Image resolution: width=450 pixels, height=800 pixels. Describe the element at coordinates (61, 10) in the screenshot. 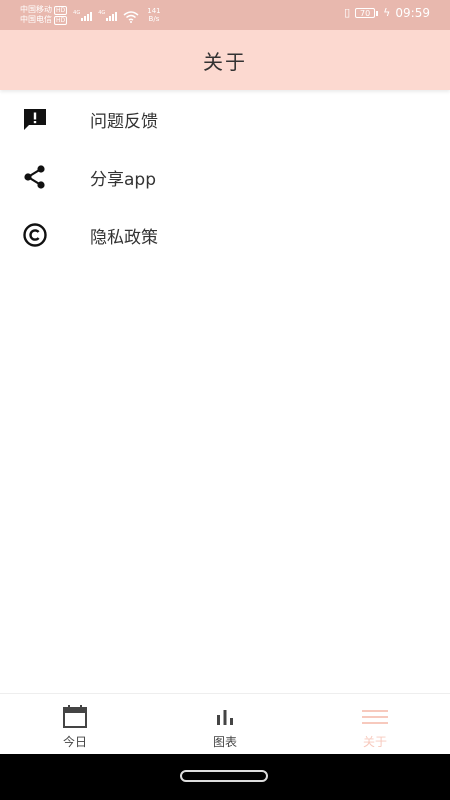

I see `hd-badge-1: HD` at that location.